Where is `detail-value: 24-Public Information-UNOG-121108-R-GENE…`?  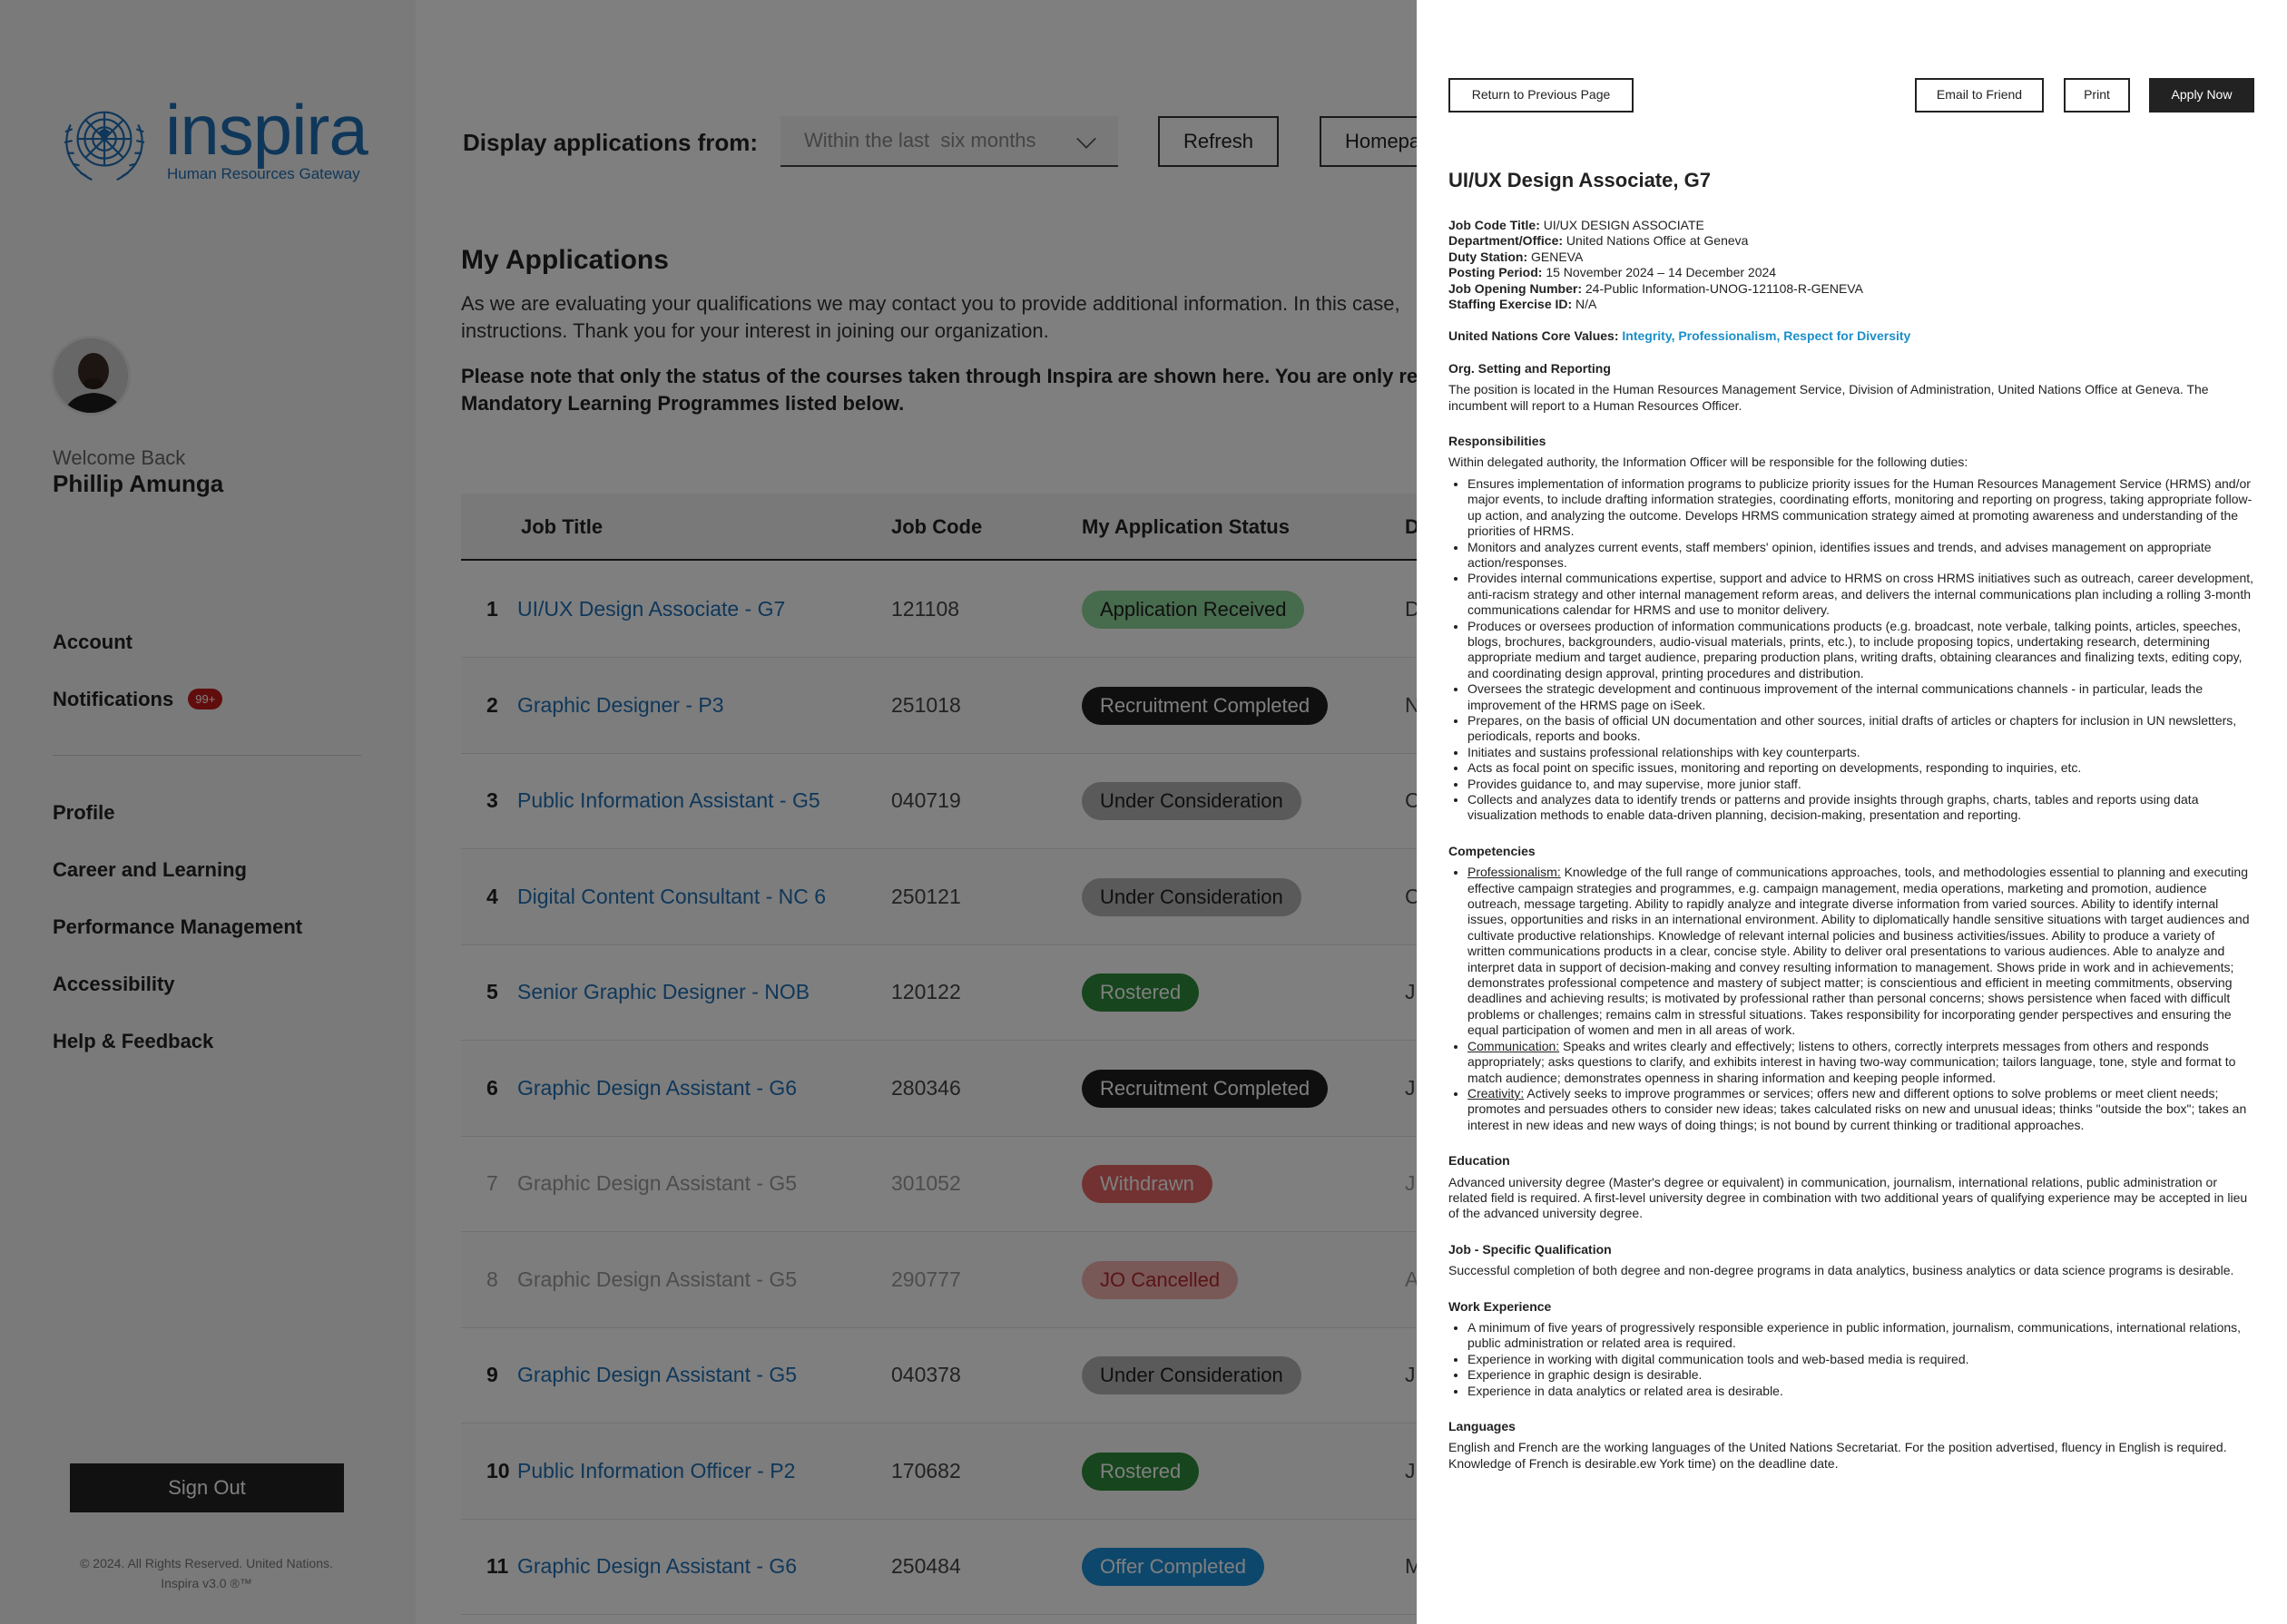 detail-value: 24-Public Information-UNOG-121108-R-GENE… is located at coordinates (1724, 288).